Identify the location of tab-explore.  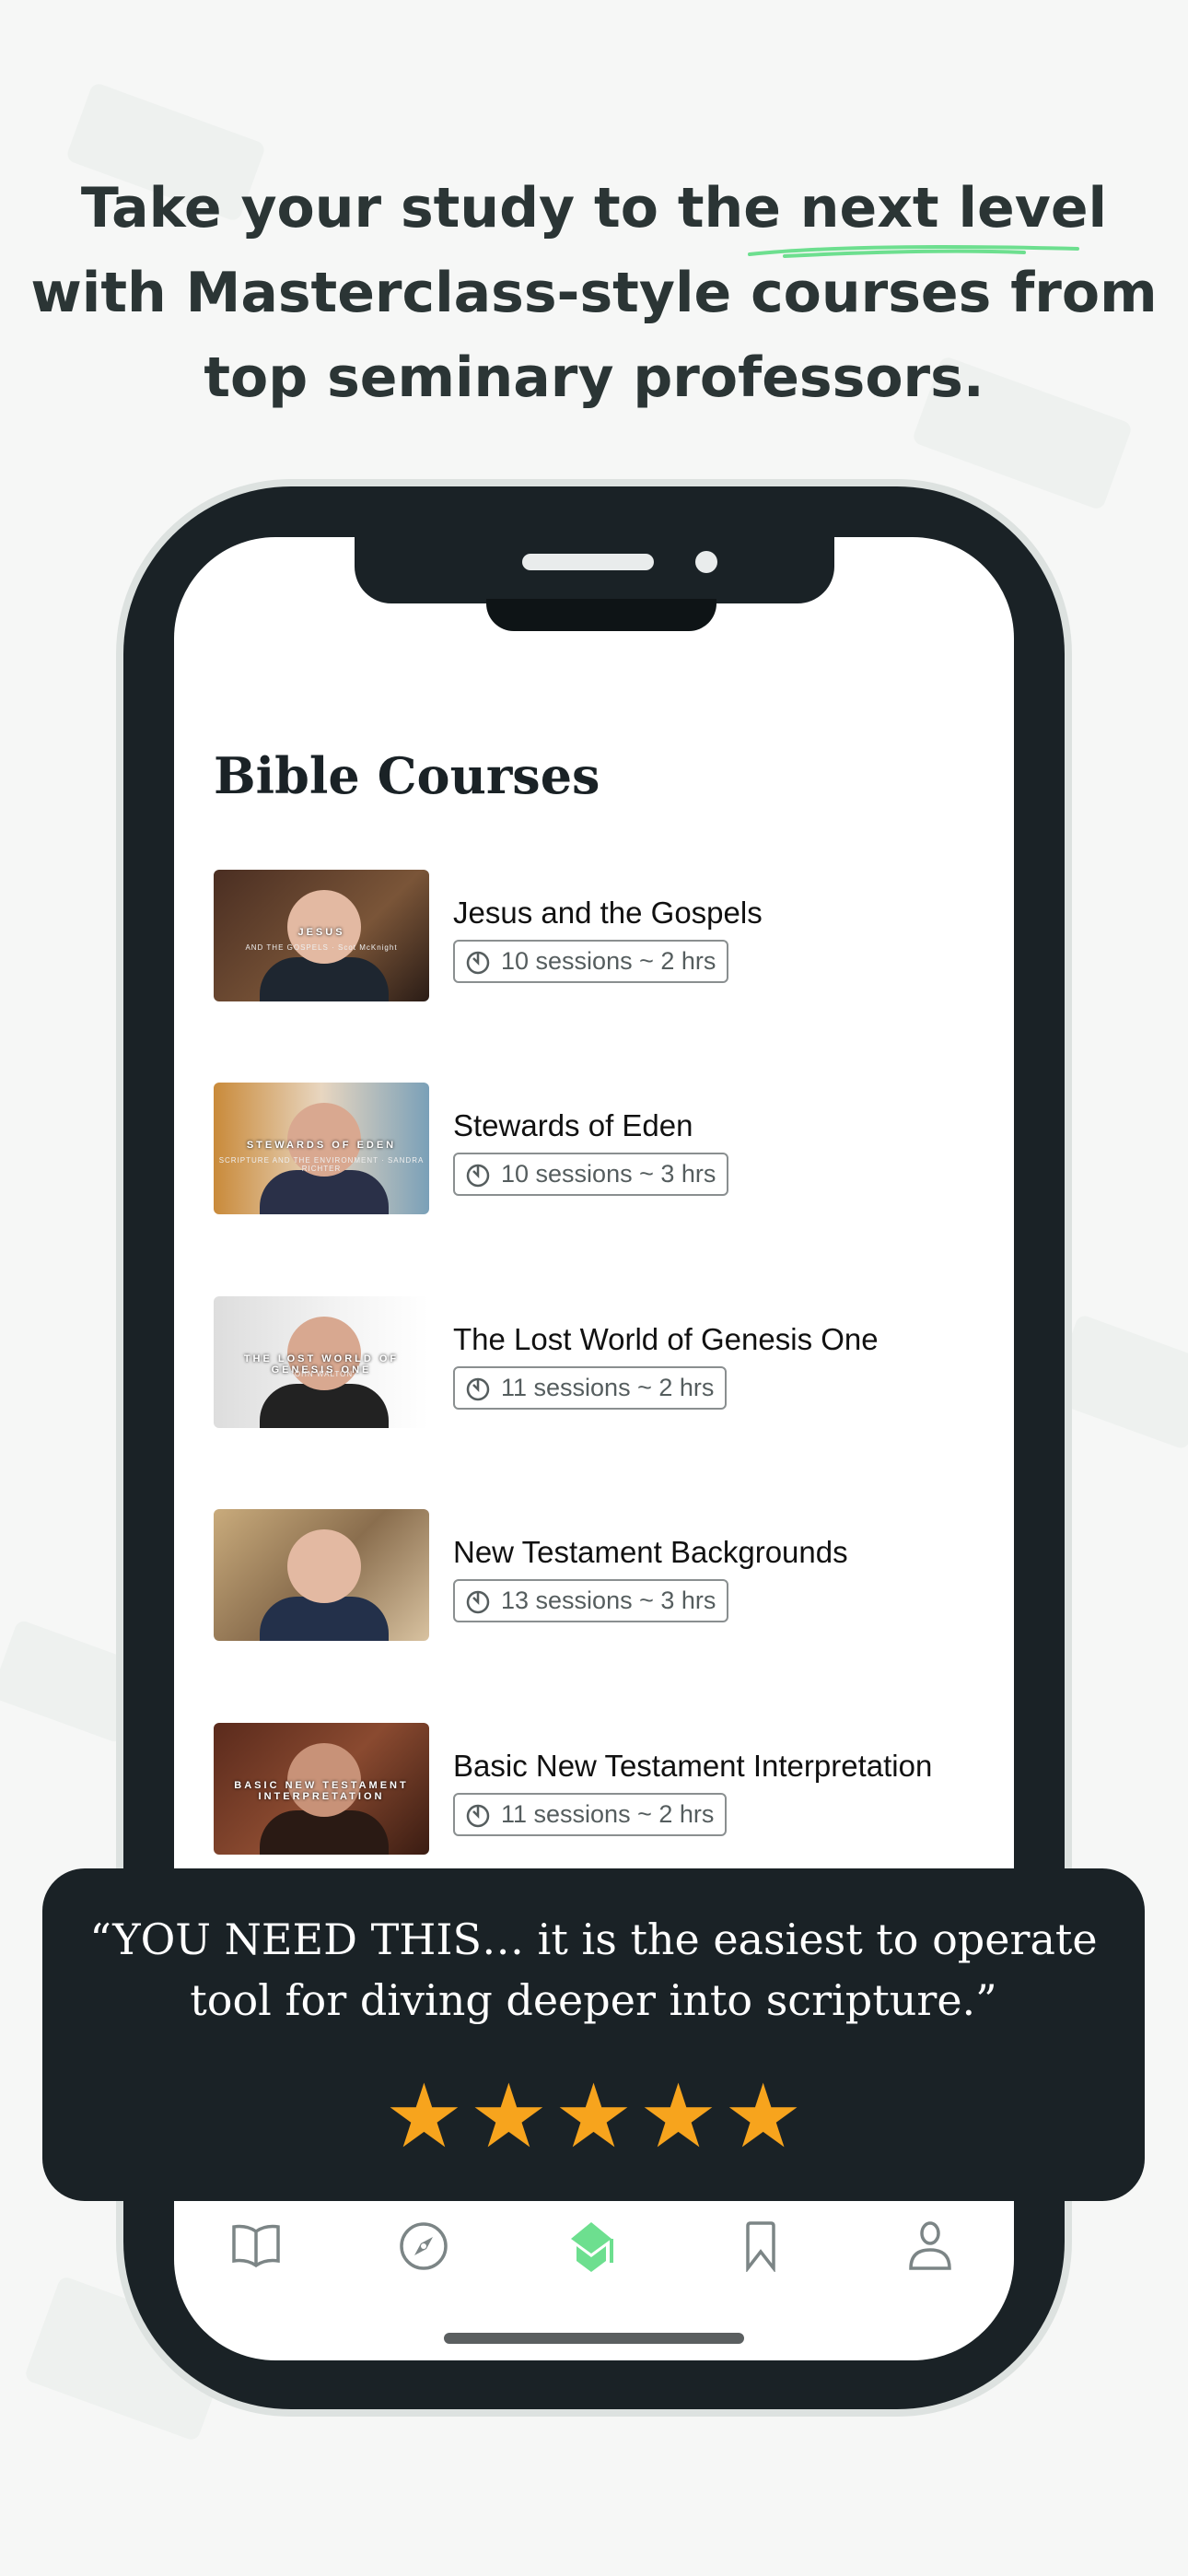
(423, 2246).